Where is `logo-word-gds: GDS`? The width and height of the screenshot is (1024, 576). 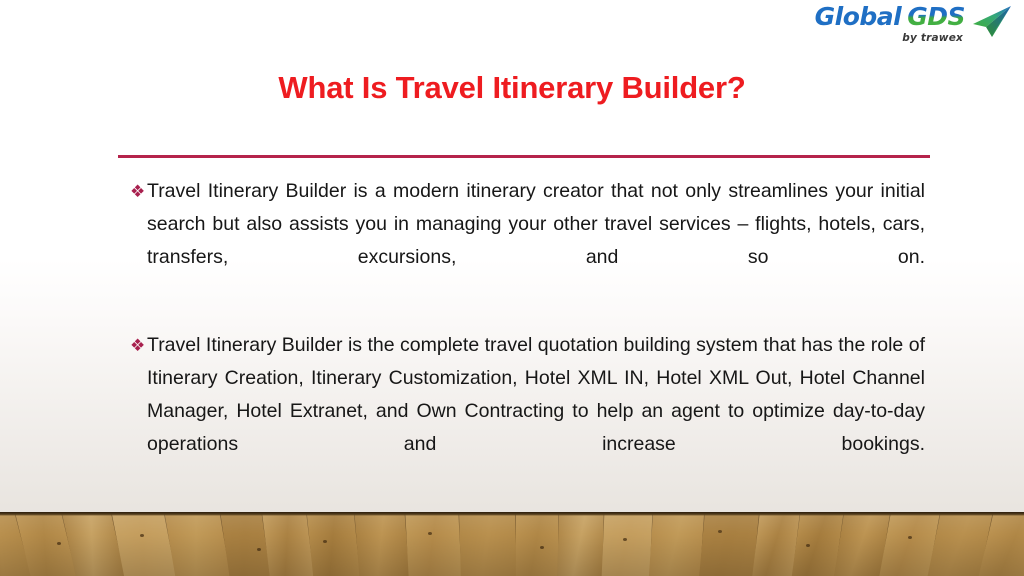 logo-word-gds: GDS is located at coordinates (936, 16).